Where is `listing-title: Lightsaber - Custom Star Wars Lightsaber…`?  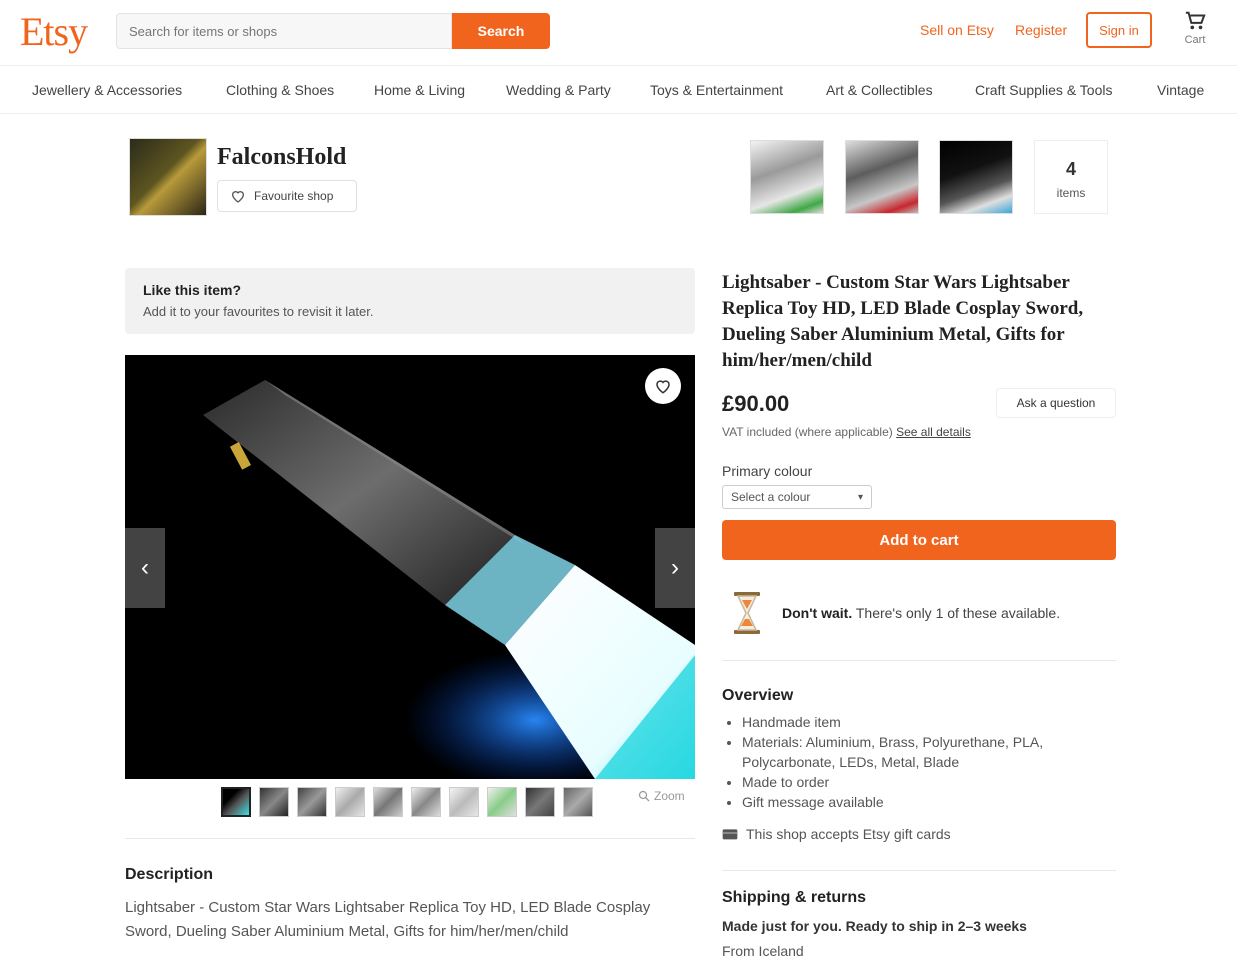 listing-title: Lightsaber - Custom Star Wars Lightsaber… is located at coordinates (903, 321).